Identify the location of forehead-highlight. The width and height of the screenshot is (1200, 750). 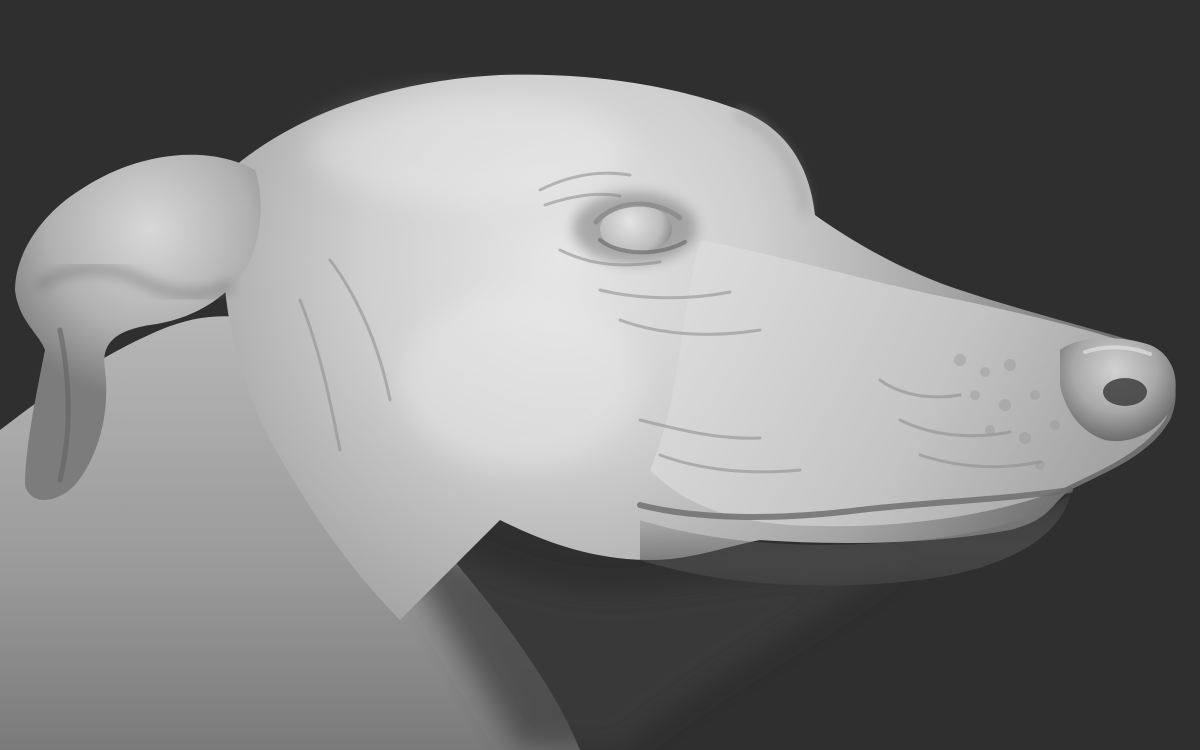
(470, 150).